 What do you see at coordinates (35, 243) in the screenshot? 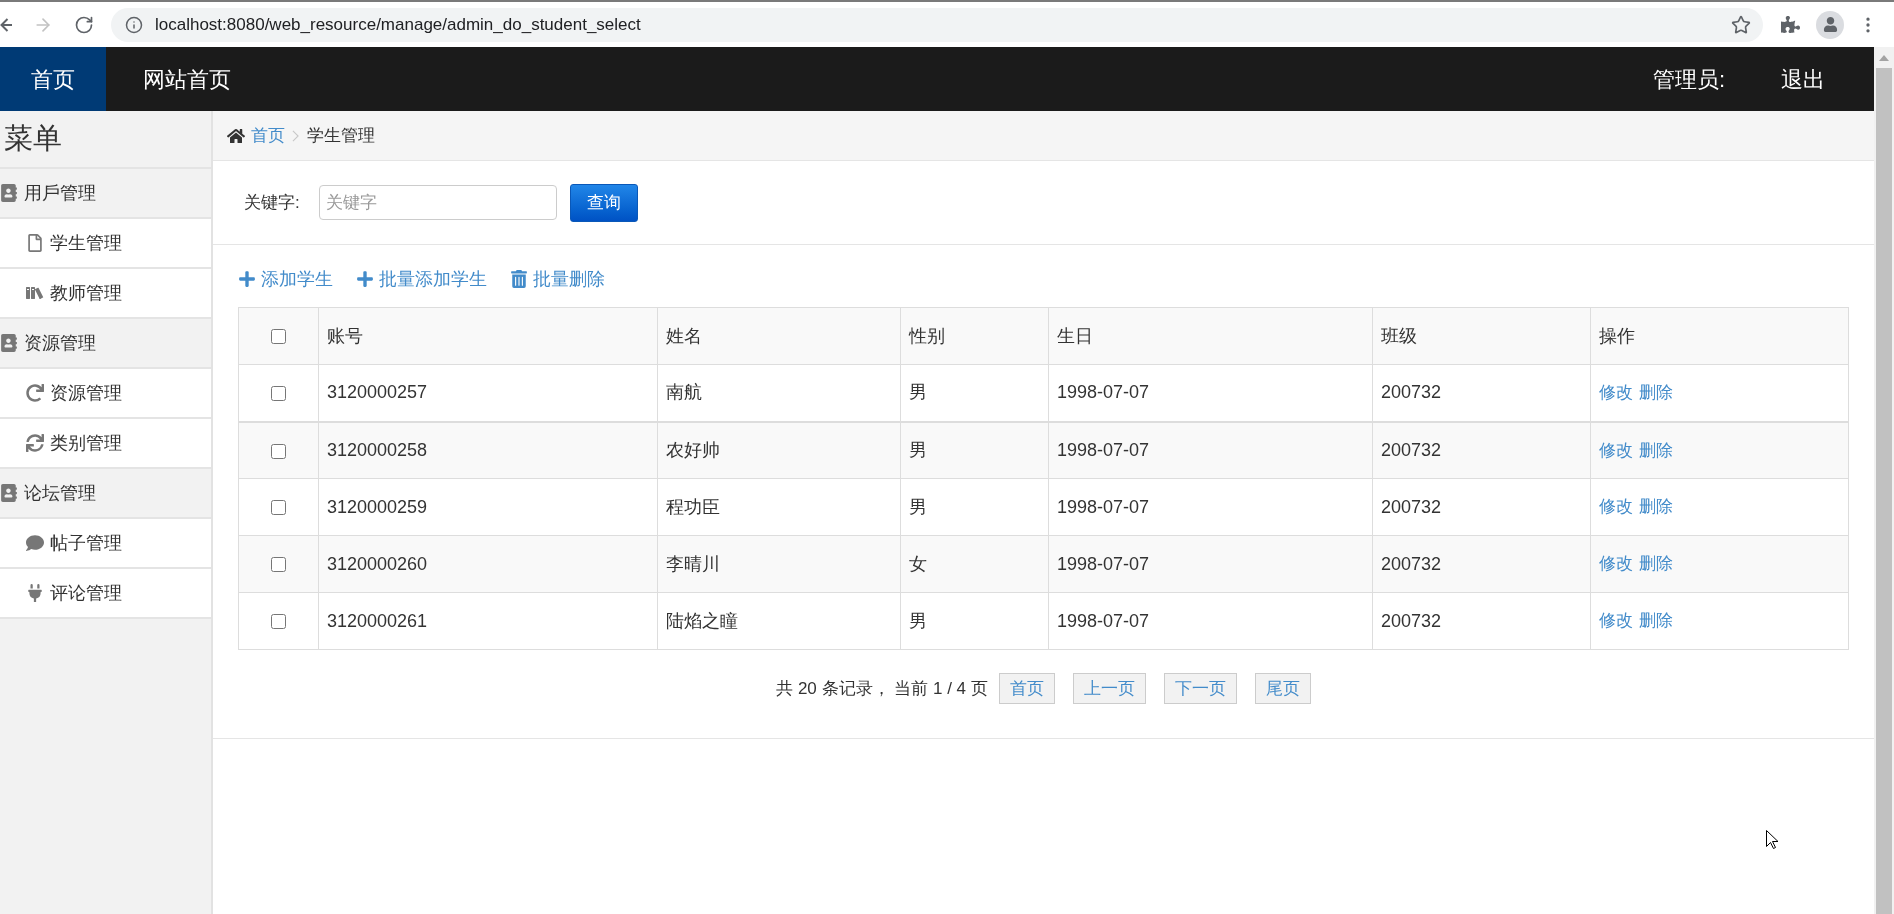
I see `file-icon` at bounding box center [35, 243].